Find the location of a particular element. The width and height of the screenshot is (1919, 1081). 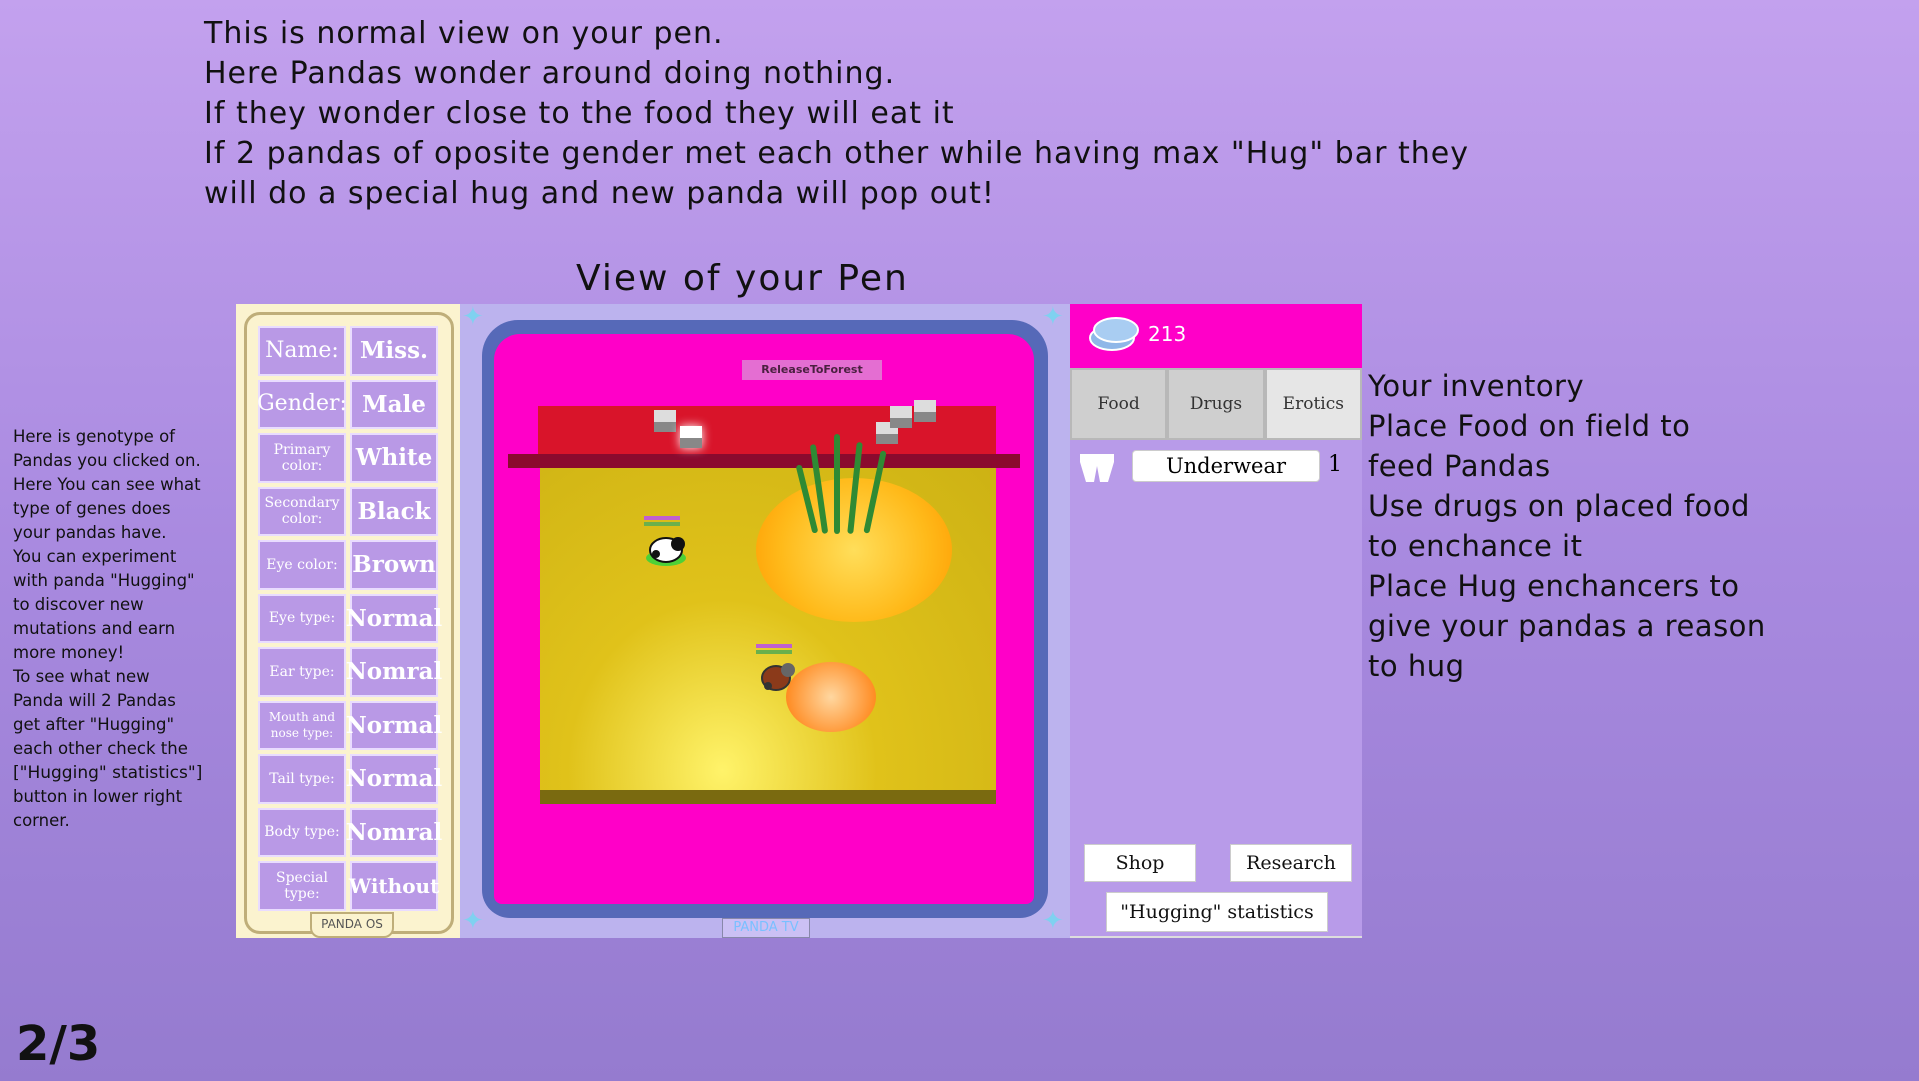

hugging-statistics-button: "Hugging" statistics is located at coordinates (1217, 912).